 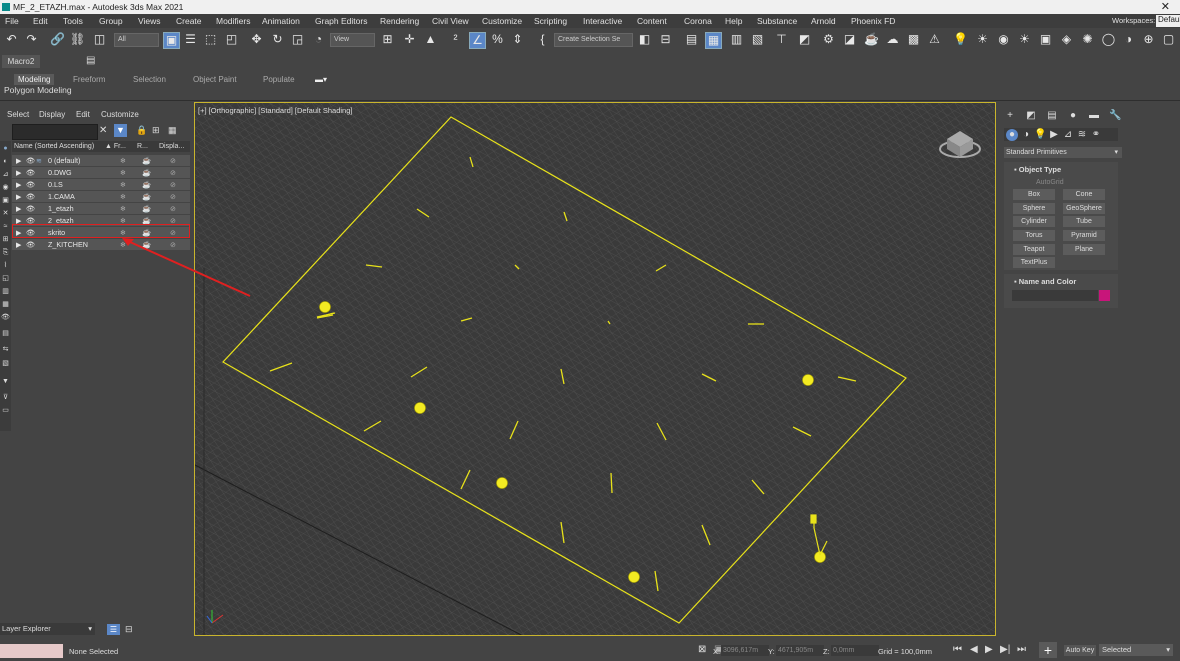 I want to click on spacewarps-category-icon: ≋, so click(x=1082, y=135).